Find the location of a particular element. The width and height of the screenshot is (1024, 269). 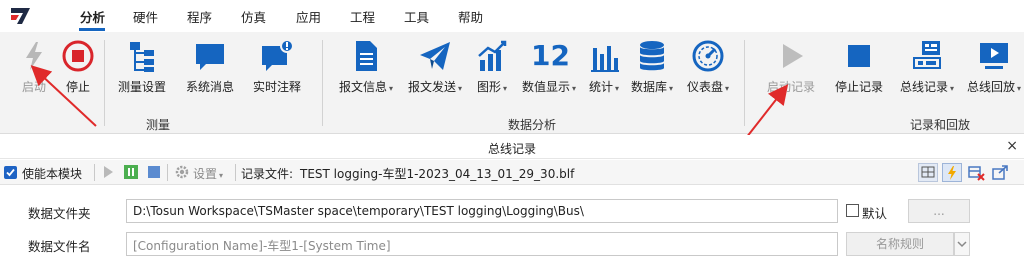

tree-structure-icon is located at coordinates (142, 57).